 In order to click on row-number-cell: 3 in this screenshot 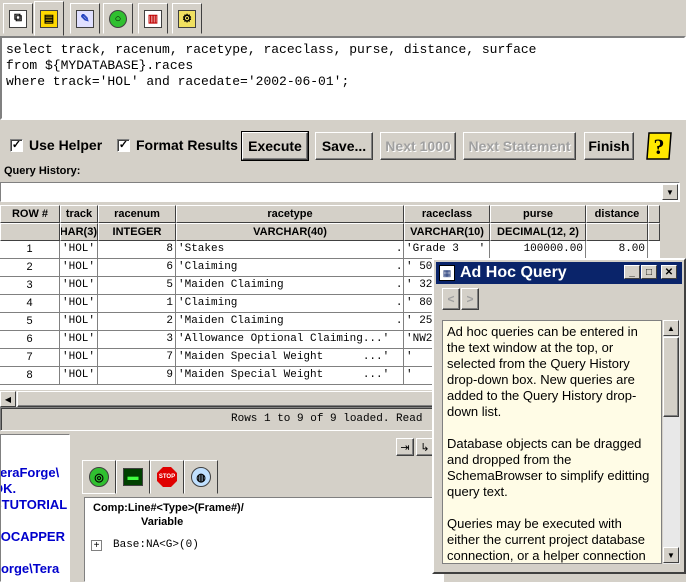, I will do `click(30, 286)`.